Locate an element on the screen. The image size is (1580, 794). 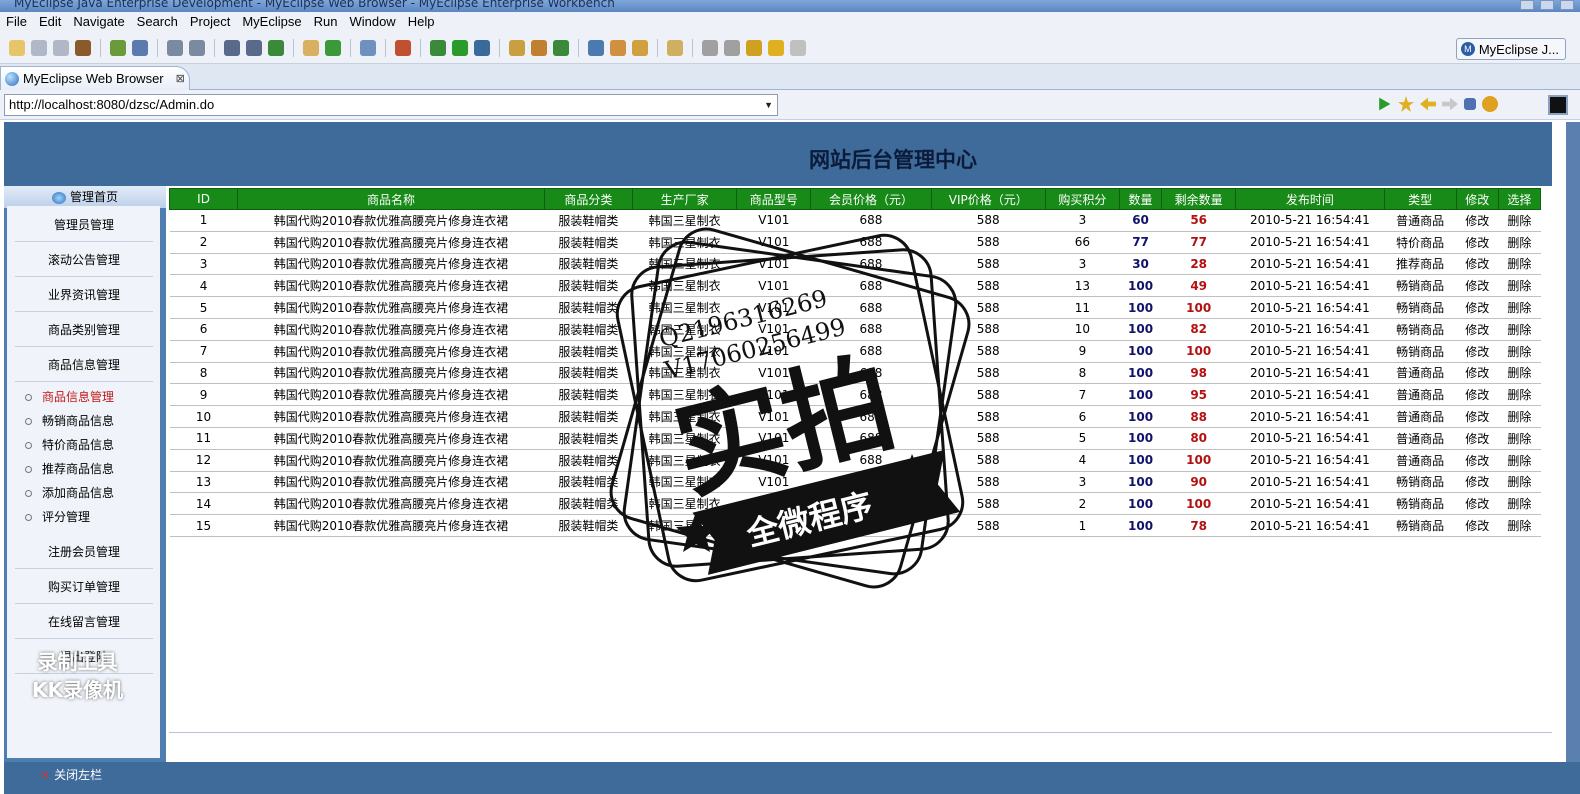
sidebar-group2-1: 购买订单管理 is located at coordinates (84, 587).